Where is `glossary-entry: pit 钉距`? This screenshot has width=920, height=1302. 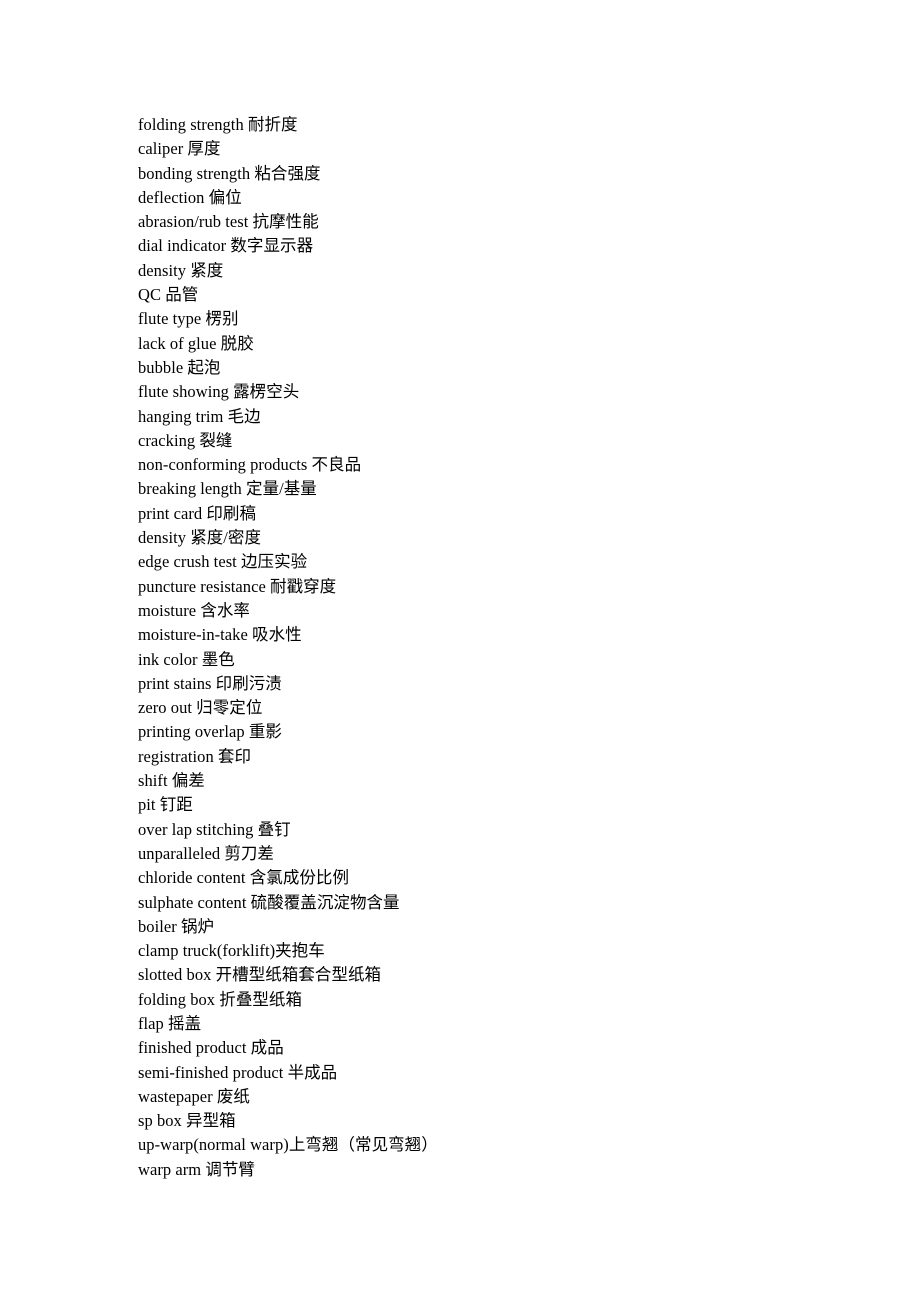
glossary-entry: pit 钉距 is located at coordinates (165, 805).